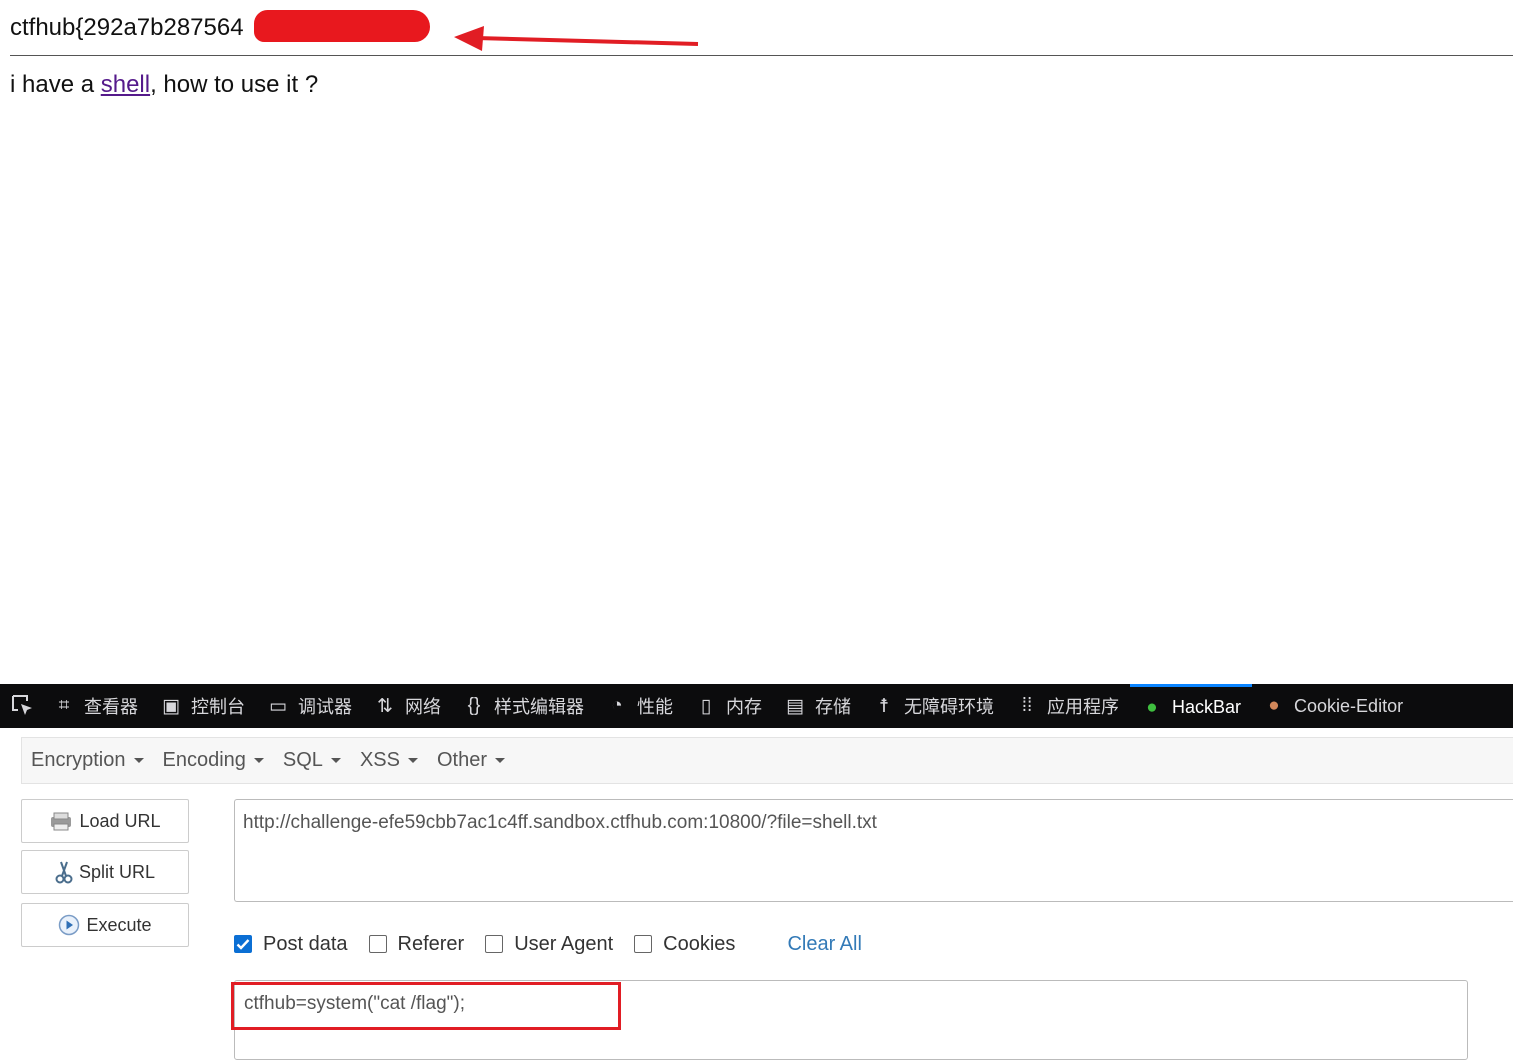 The height and width of the screenshot is (1060, 1513). Describe the element at coordinates (377, 944) in the screenshot. I see `referer-checkbox` at that location.